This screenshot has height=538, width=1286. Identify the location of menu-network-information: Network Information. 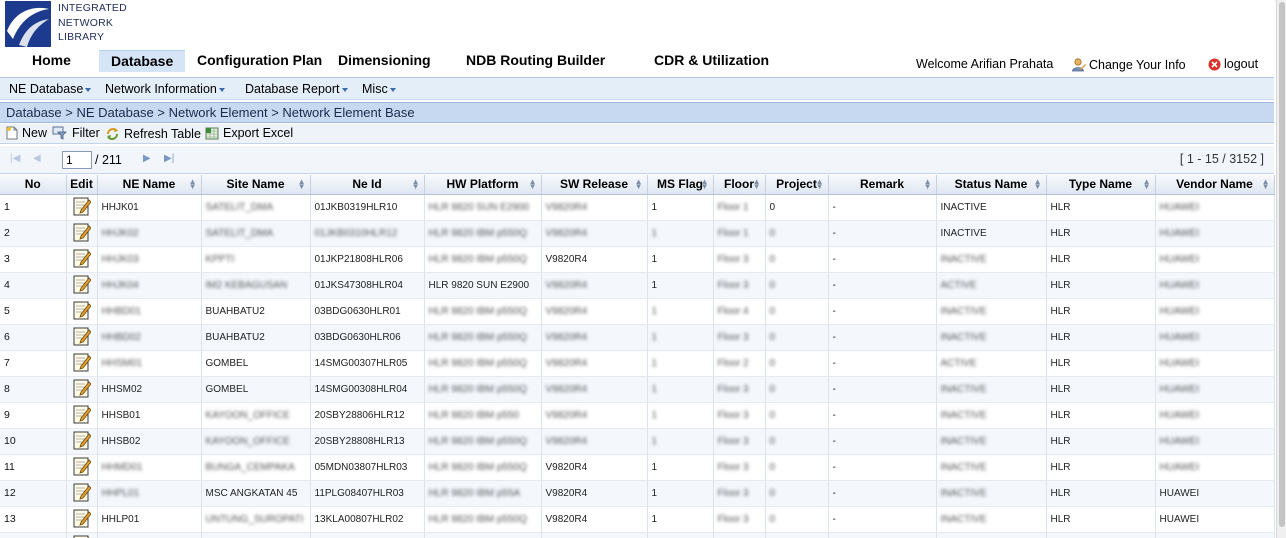
(165, 89).